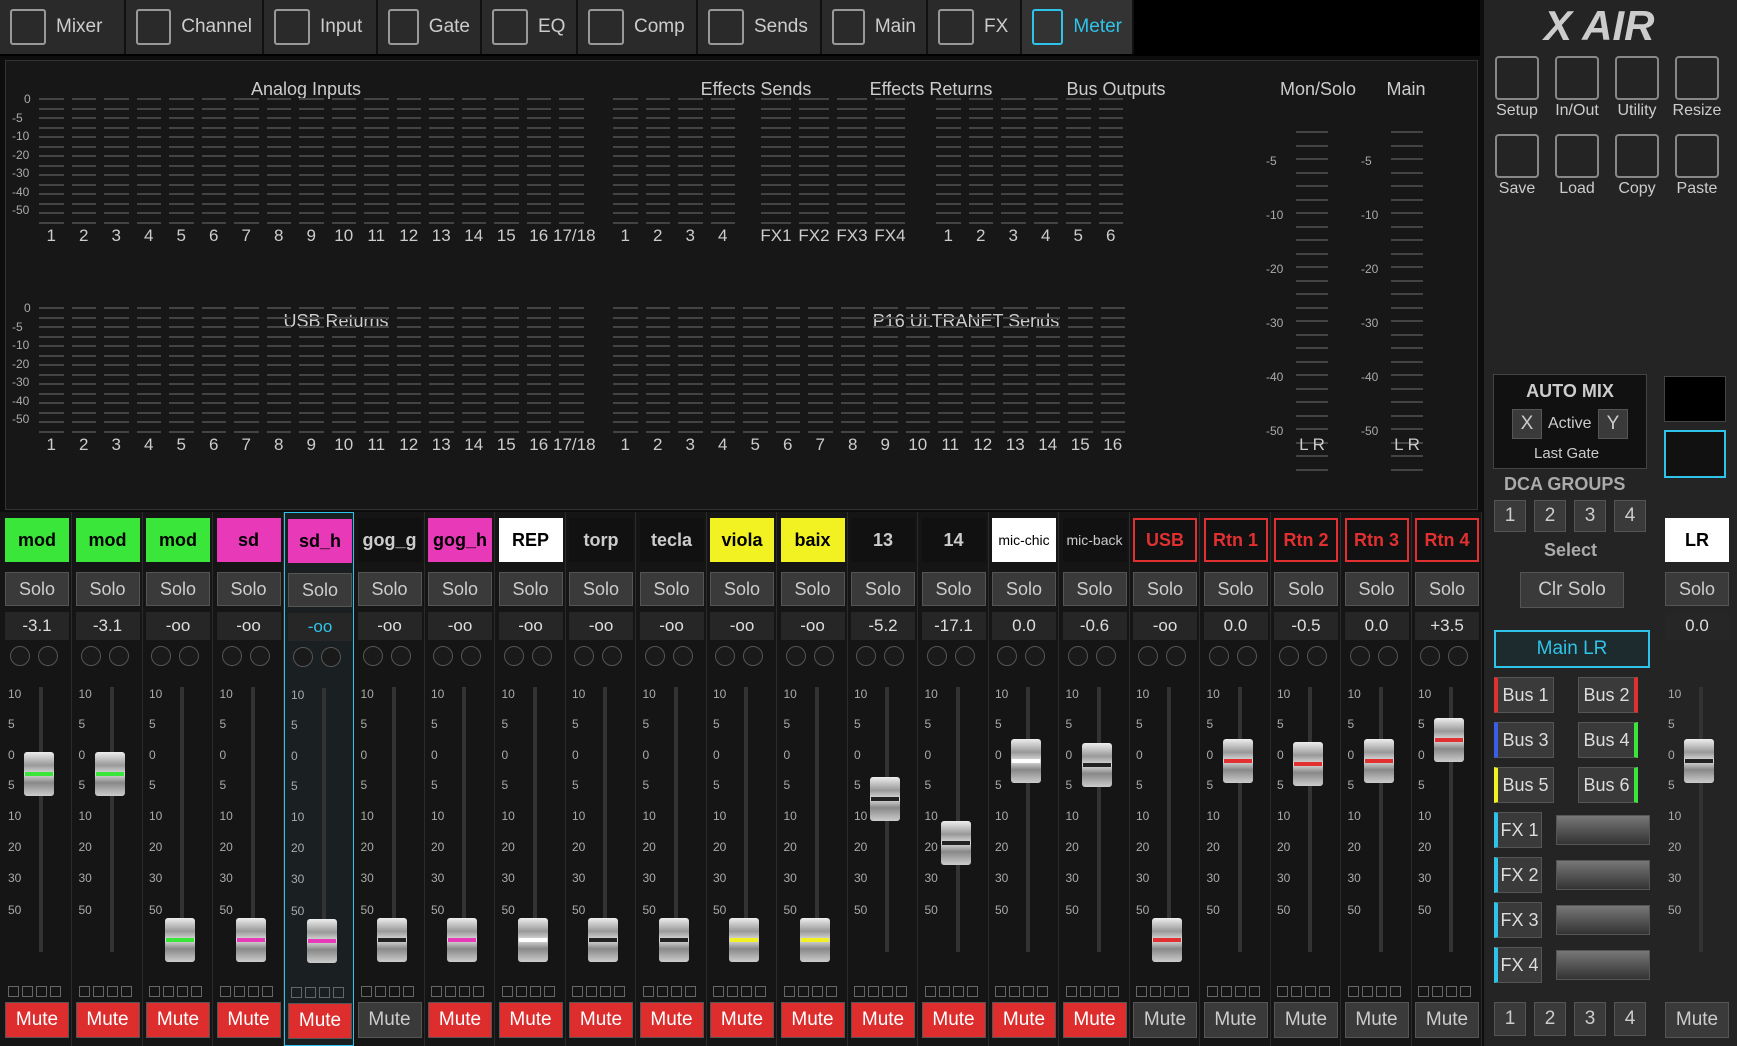 The height and width of the screenshot is (1046, 1737). What do you see at coordinates (953, 626) in the screenshot?
I see `fader-value: -17.1` at bounding box center [953, 626].